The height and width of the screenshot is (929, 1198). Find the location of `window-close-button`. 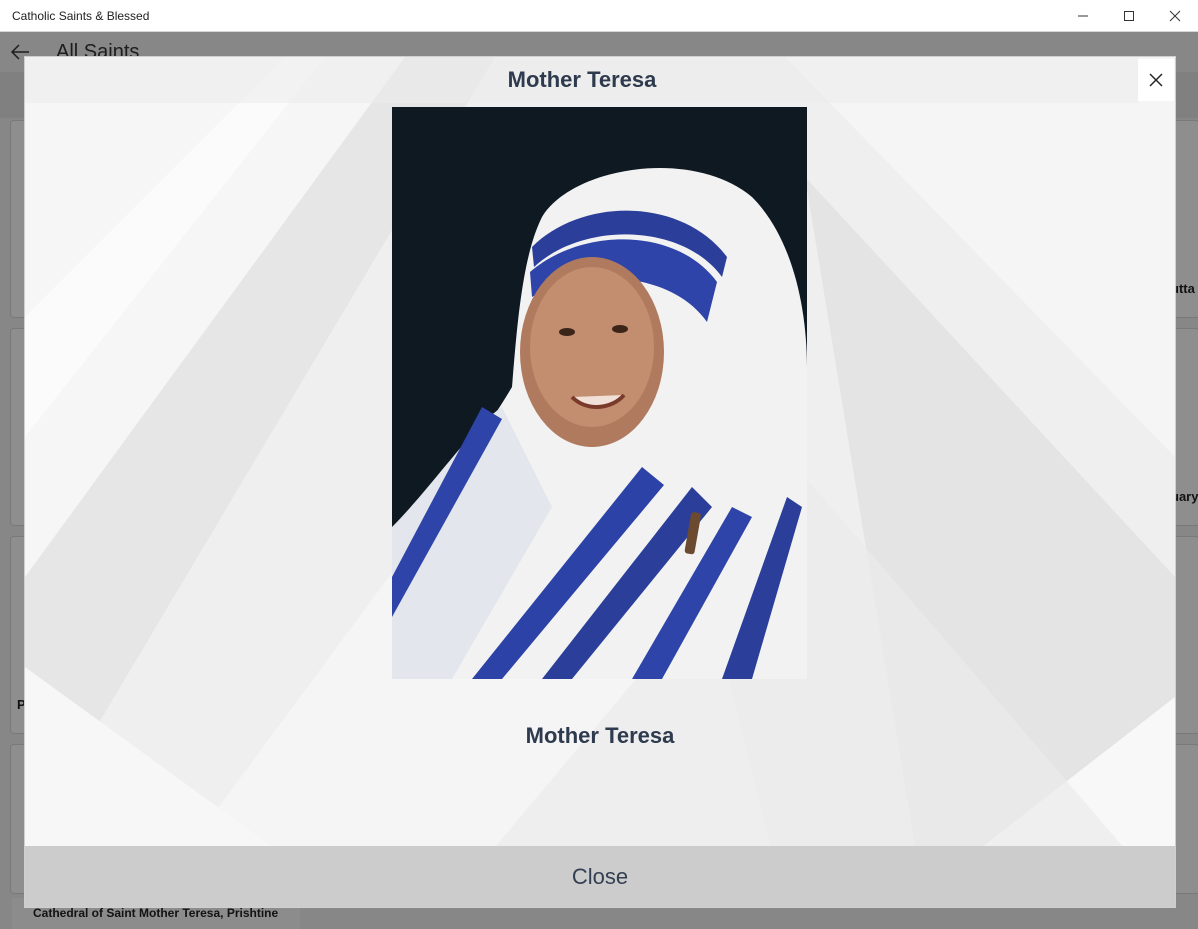

window-close-button is located at coordinates (1175, 16).